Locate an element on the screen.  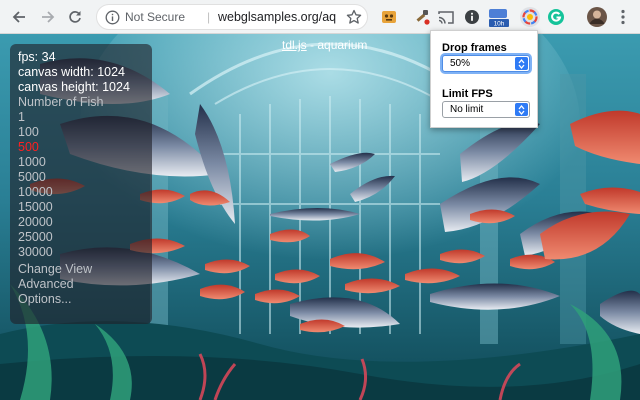
extension-info-icon is located at coordinates (472, 17).